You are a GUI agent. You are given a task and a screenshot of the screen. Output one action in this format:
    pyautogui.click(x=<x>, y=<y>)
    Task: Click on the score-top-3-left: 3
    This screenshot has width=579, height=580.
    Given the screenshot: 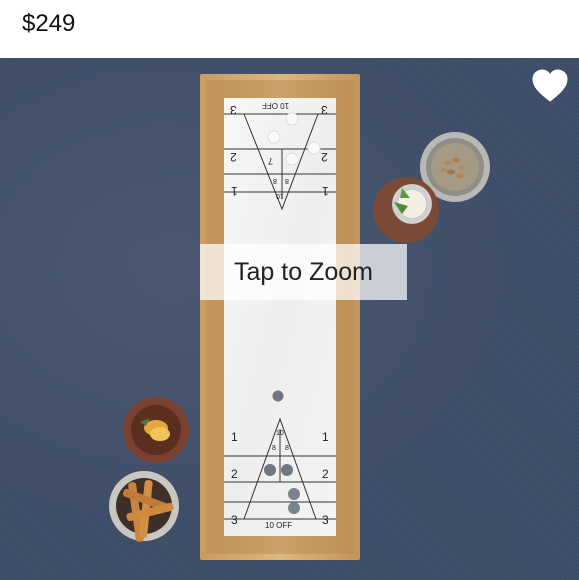 What is the action you would take?
    pyautogui.click(x=233, y=110)
    